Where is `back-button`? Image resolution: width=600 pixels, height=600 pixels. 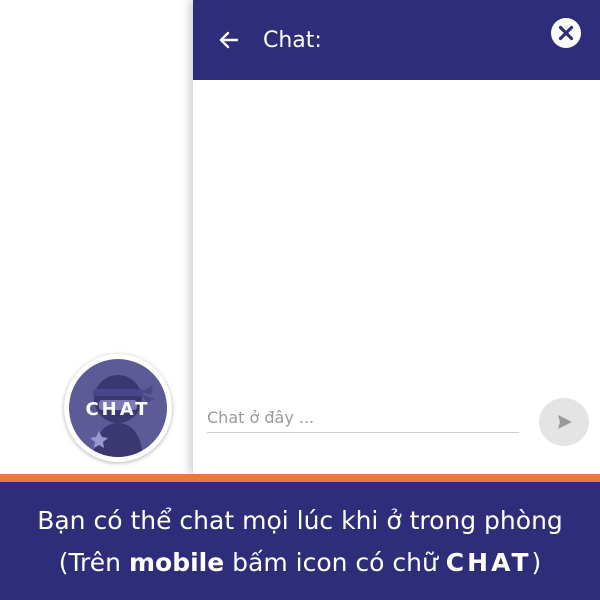
back-button is located at coordinates (229, 40).